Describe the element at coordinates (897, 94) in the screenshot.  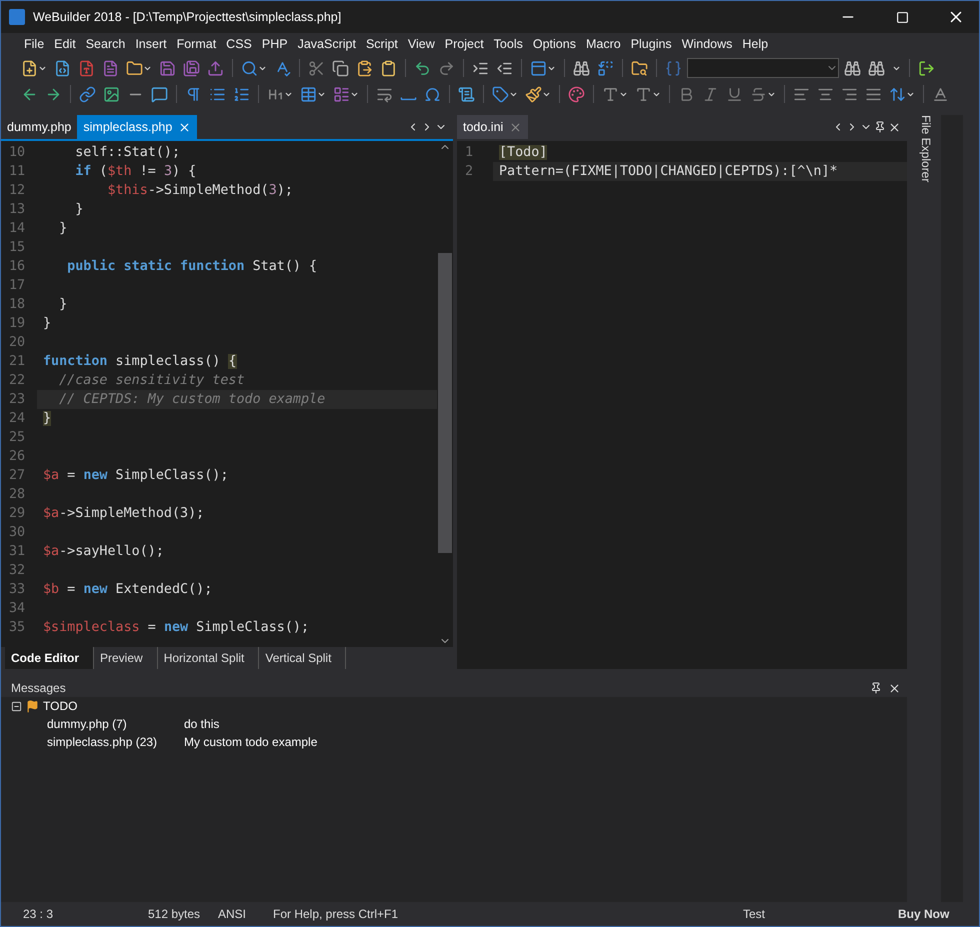
I see `line-spacing-icon` at that location.